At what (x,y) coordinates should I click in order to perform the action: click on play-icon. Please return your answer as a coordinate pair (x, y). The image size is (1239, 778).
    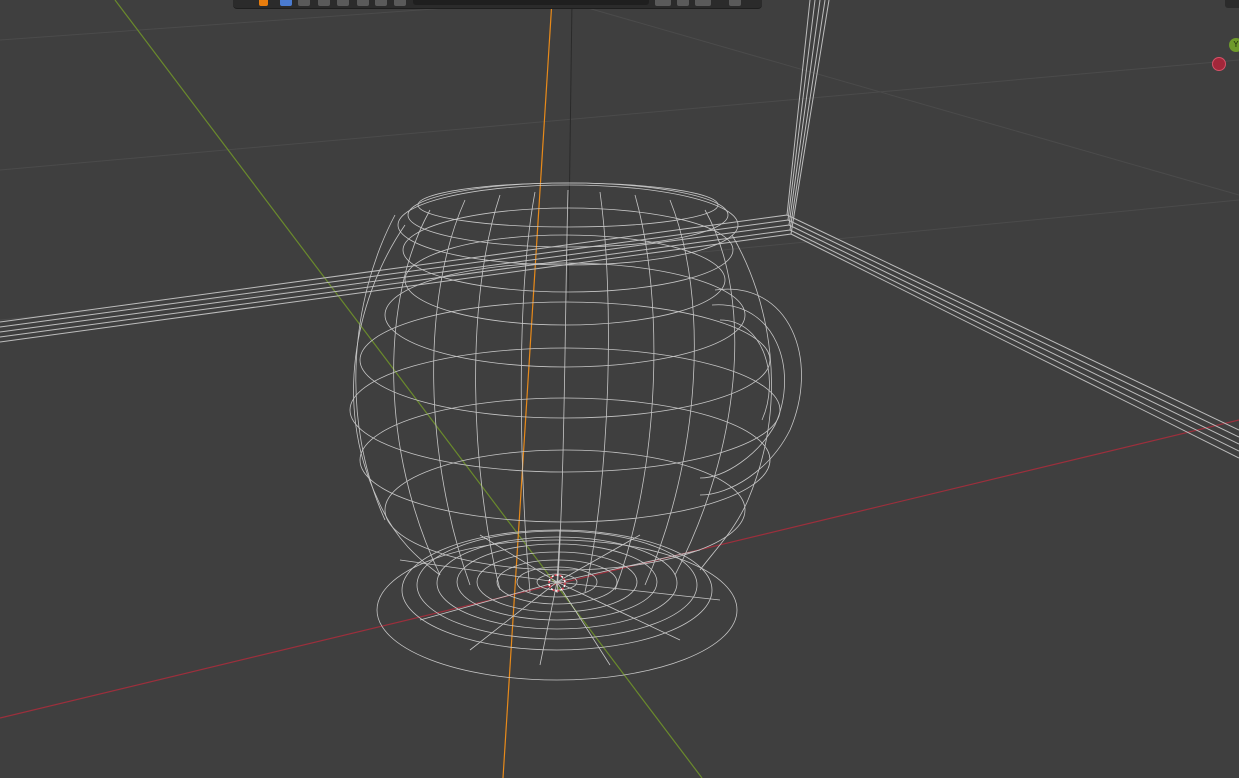
    Looking at the image, I should click on (735, 3).